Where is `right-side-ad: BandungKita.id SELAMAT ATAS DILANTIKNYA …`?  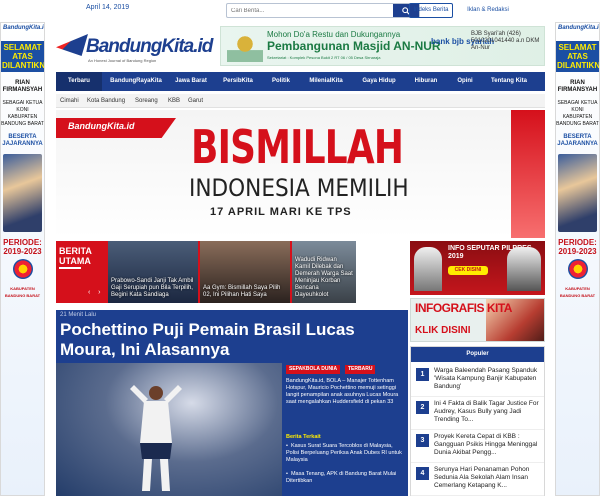 right-side-ad: BandungKita.id SELAMAT ATAS DILANTIKNYA … is located at coordinates (577, 259).